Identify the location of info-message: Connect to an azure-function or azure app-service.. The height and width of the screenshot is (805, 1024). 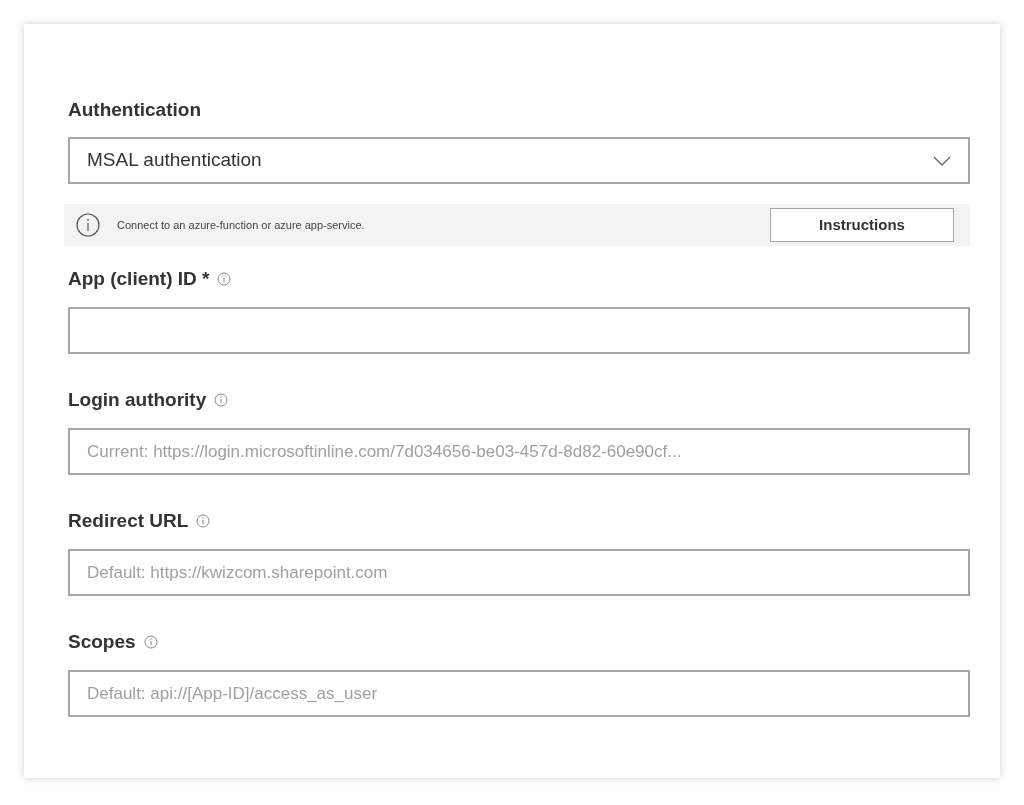
(241, 225).